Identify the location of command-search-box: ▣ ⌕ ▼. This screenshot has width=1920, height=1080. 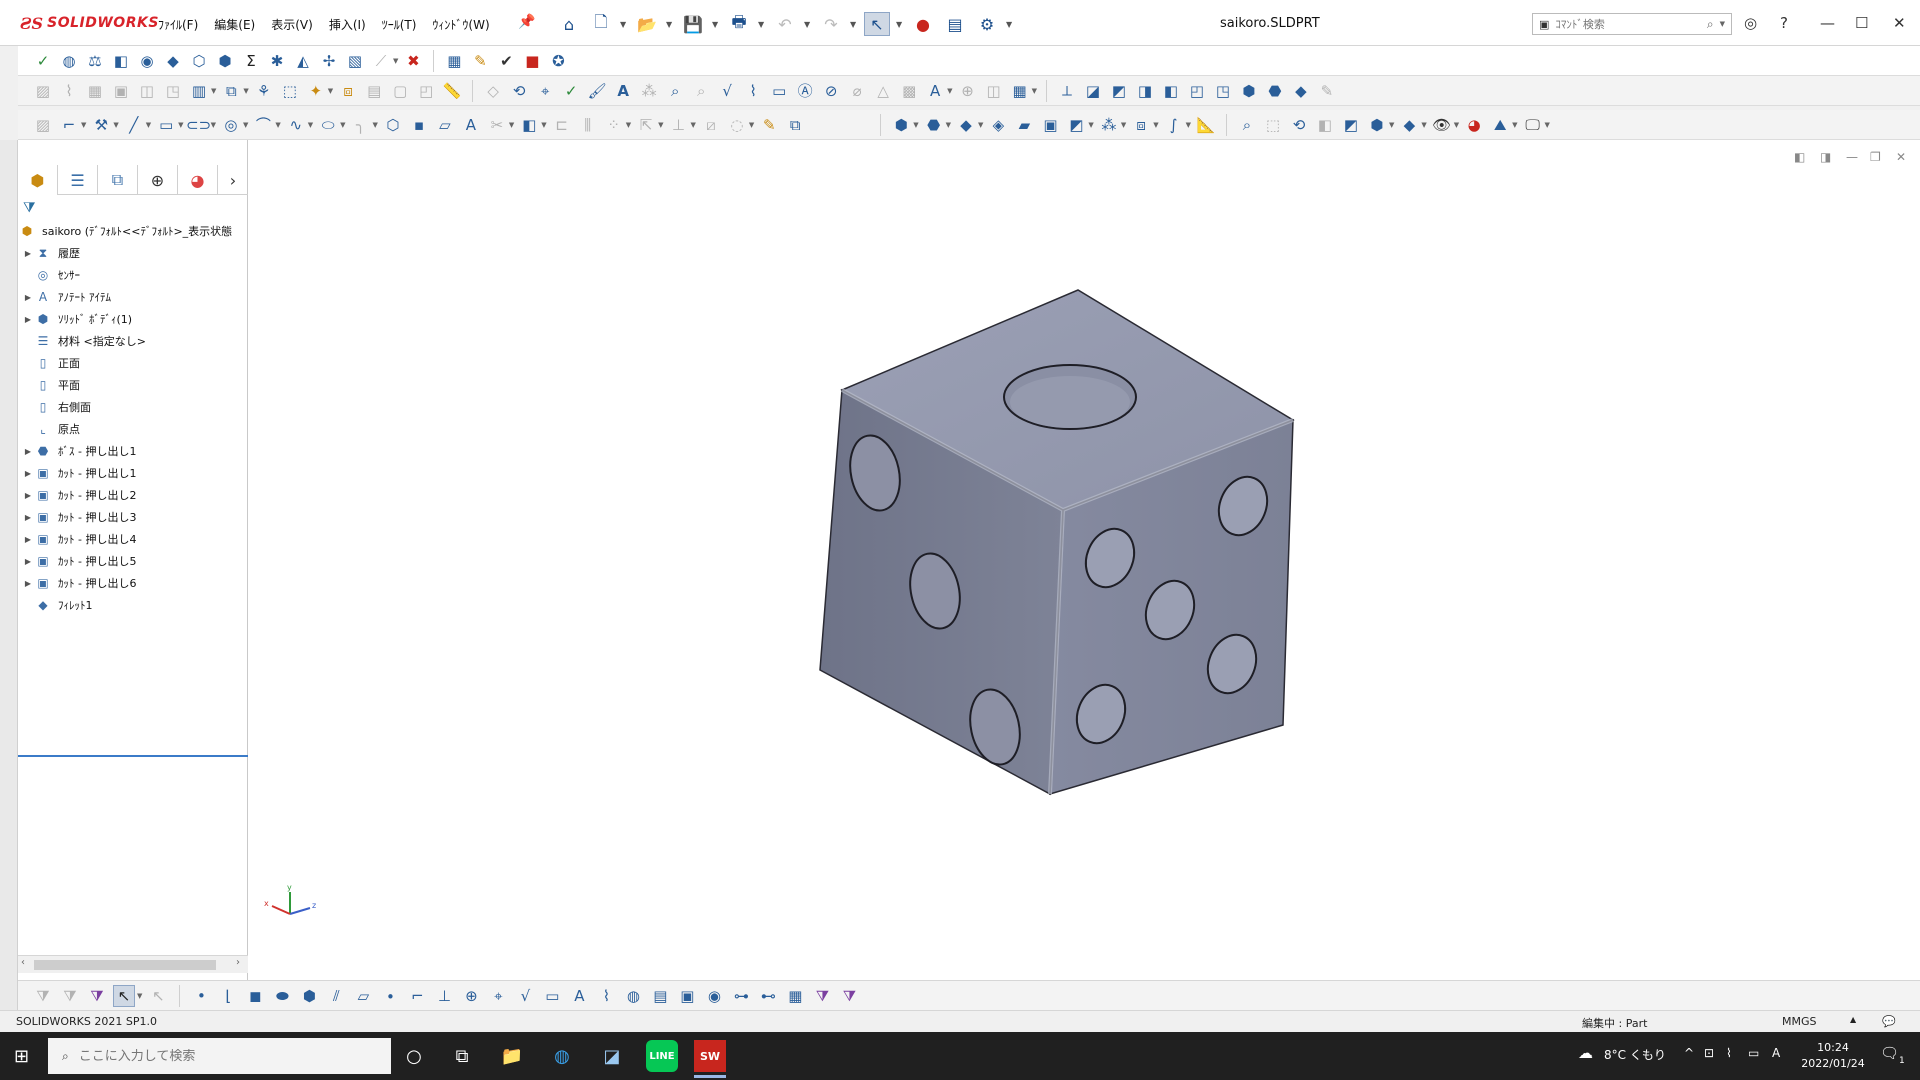
(1632, 24).